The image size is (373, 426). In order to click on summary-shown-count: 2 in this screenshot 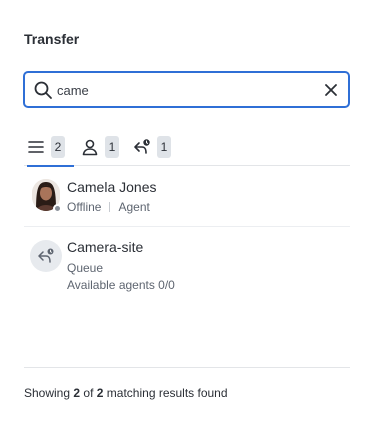, I will do `click(77, 393)`.